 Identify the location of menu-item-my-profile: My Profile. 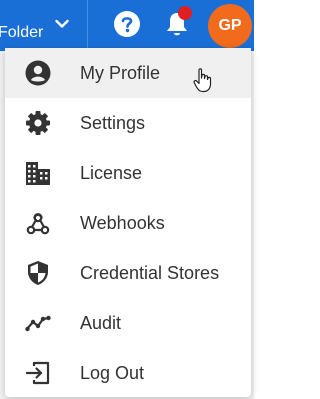
(128, 73).